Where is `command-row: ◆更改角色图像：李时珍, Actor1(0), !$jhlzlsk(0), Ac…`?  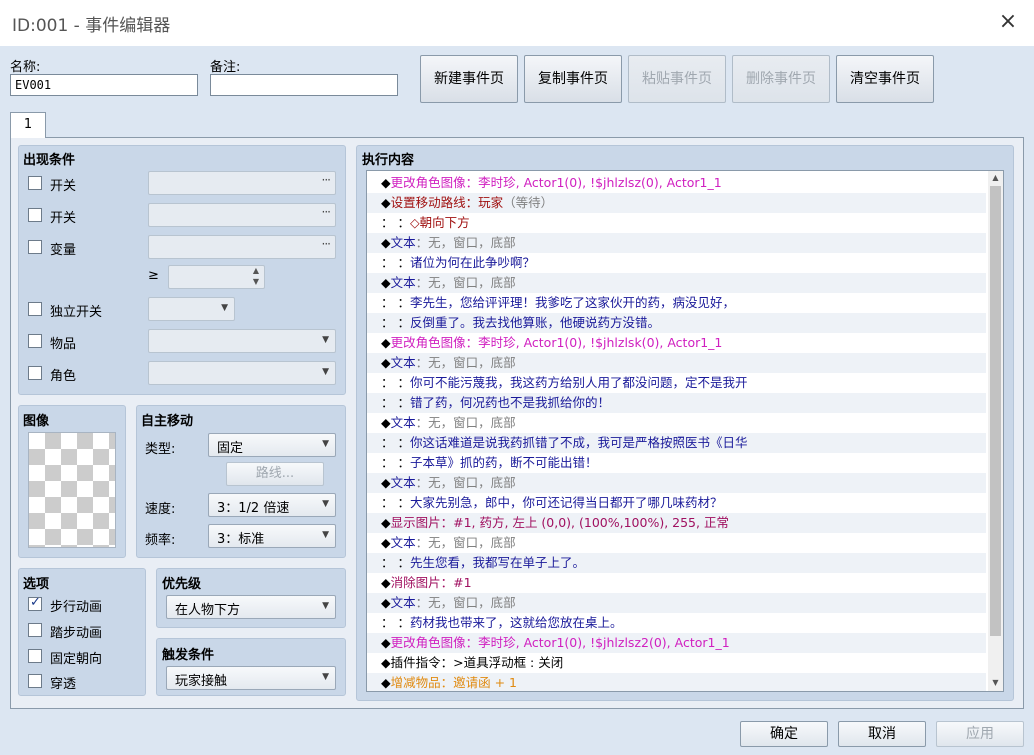
command-row: ◆更改角色图像：李时珍, Actor1(0), !$jhlzlsk(0), Ac… is located at coordinates (676, 343).